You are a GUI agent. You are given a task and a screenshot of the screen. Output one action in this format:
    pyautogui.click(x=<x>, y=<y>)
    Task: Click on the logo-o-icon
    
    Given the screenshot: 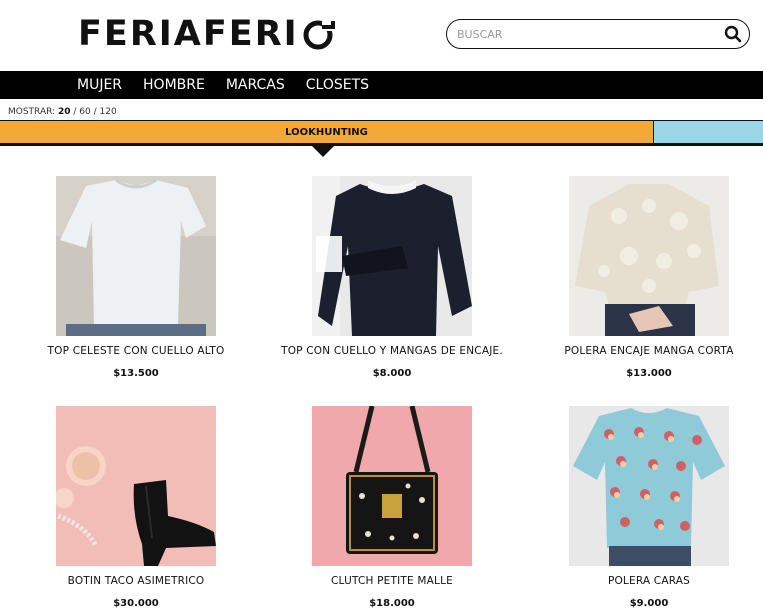 What is the action you would take?
    pyautogui.click(x=319, y=35)
    